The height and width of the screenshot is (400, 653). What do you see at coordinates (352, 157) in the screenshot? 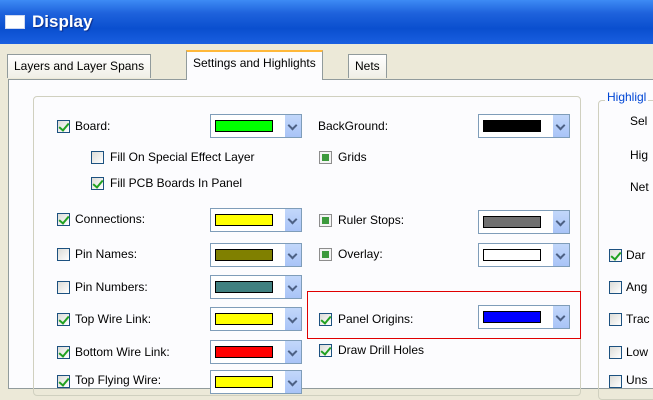
I see `grids-label: Grids` at bounding box center [352, 157].